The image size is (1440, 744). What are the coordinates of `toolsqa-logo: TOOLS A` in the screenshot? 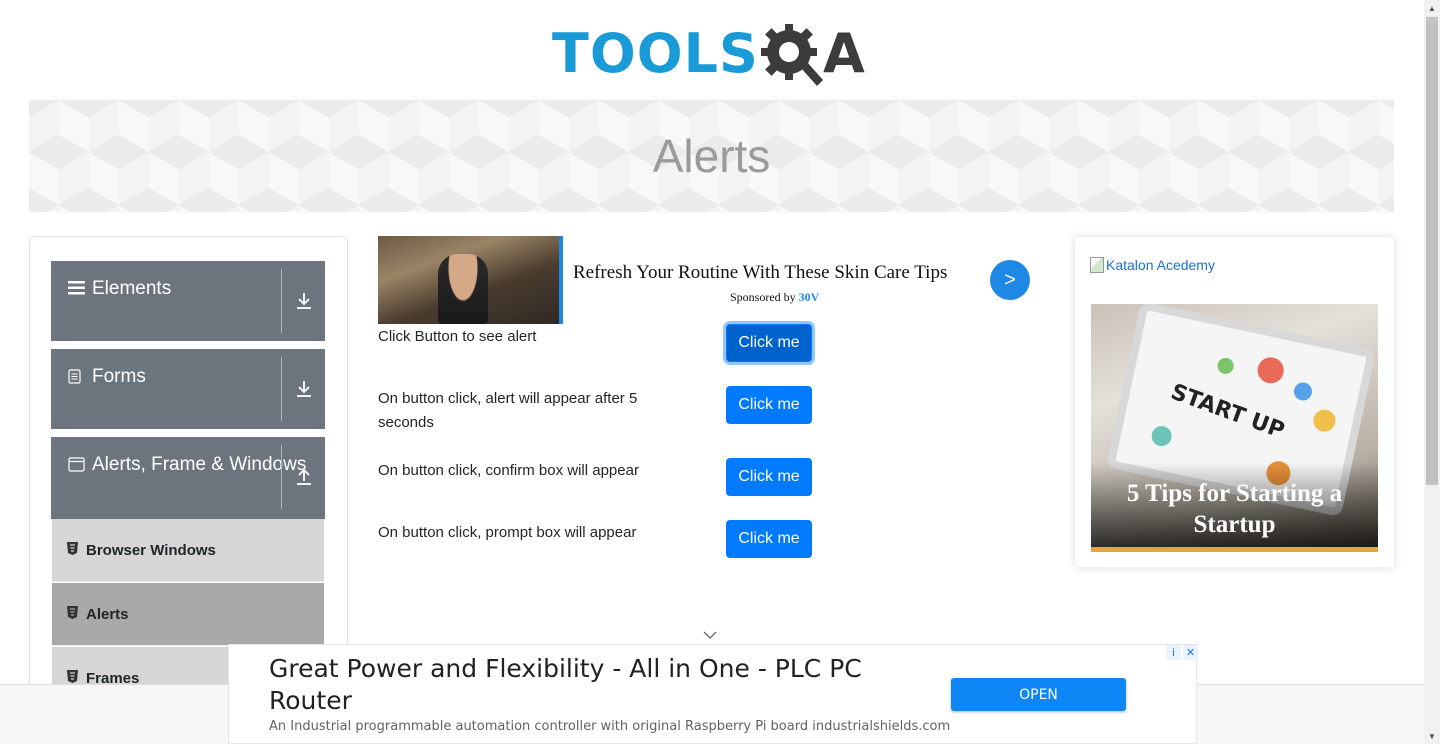 It's located at (717, 54).